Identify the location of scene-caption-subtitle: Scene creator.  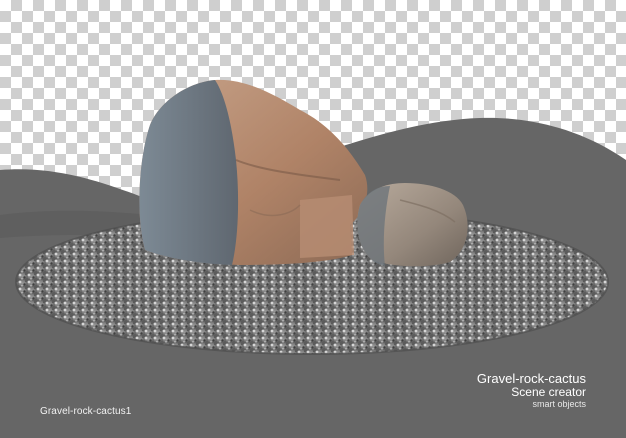
(548, 392).